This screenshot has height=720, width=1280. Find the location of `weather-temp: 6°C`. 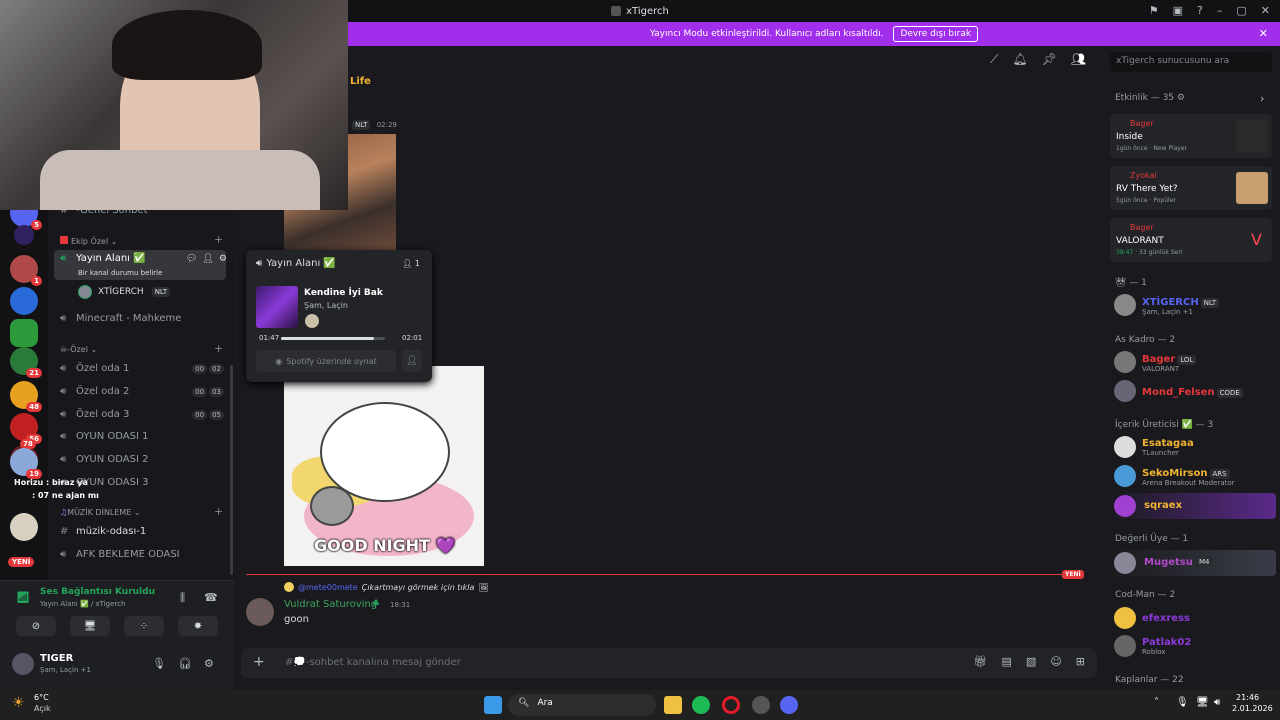

weather-temp: 6°C is located at coordinates (41, 697).